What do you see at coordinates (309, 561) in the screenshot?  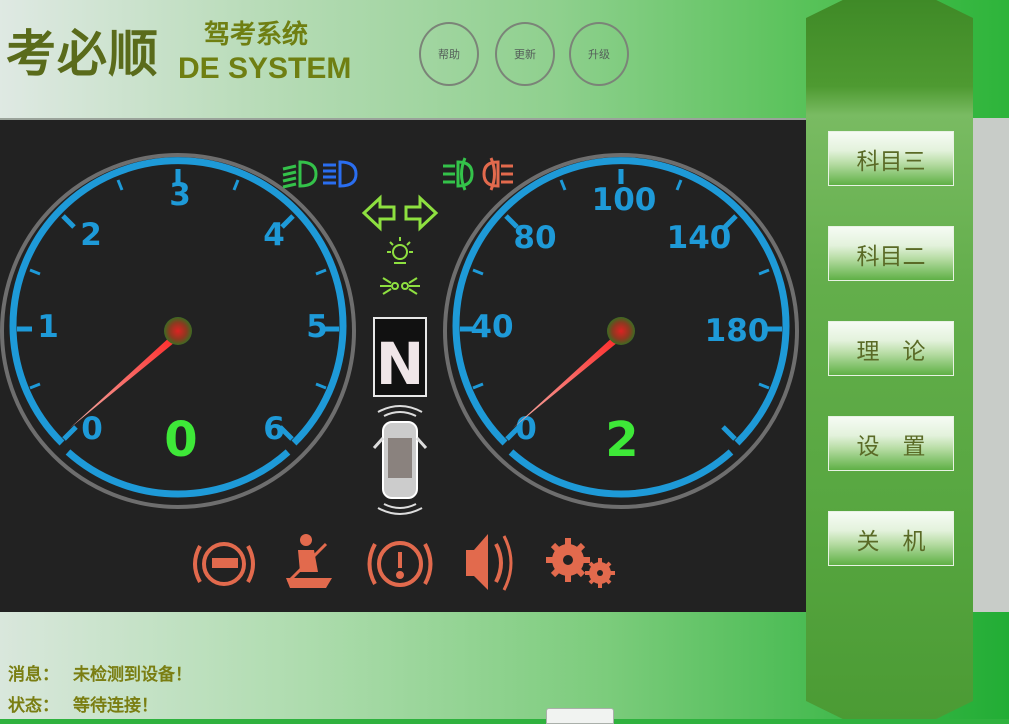 I see `seatbelt-icon` at bounding box center [309, 561].